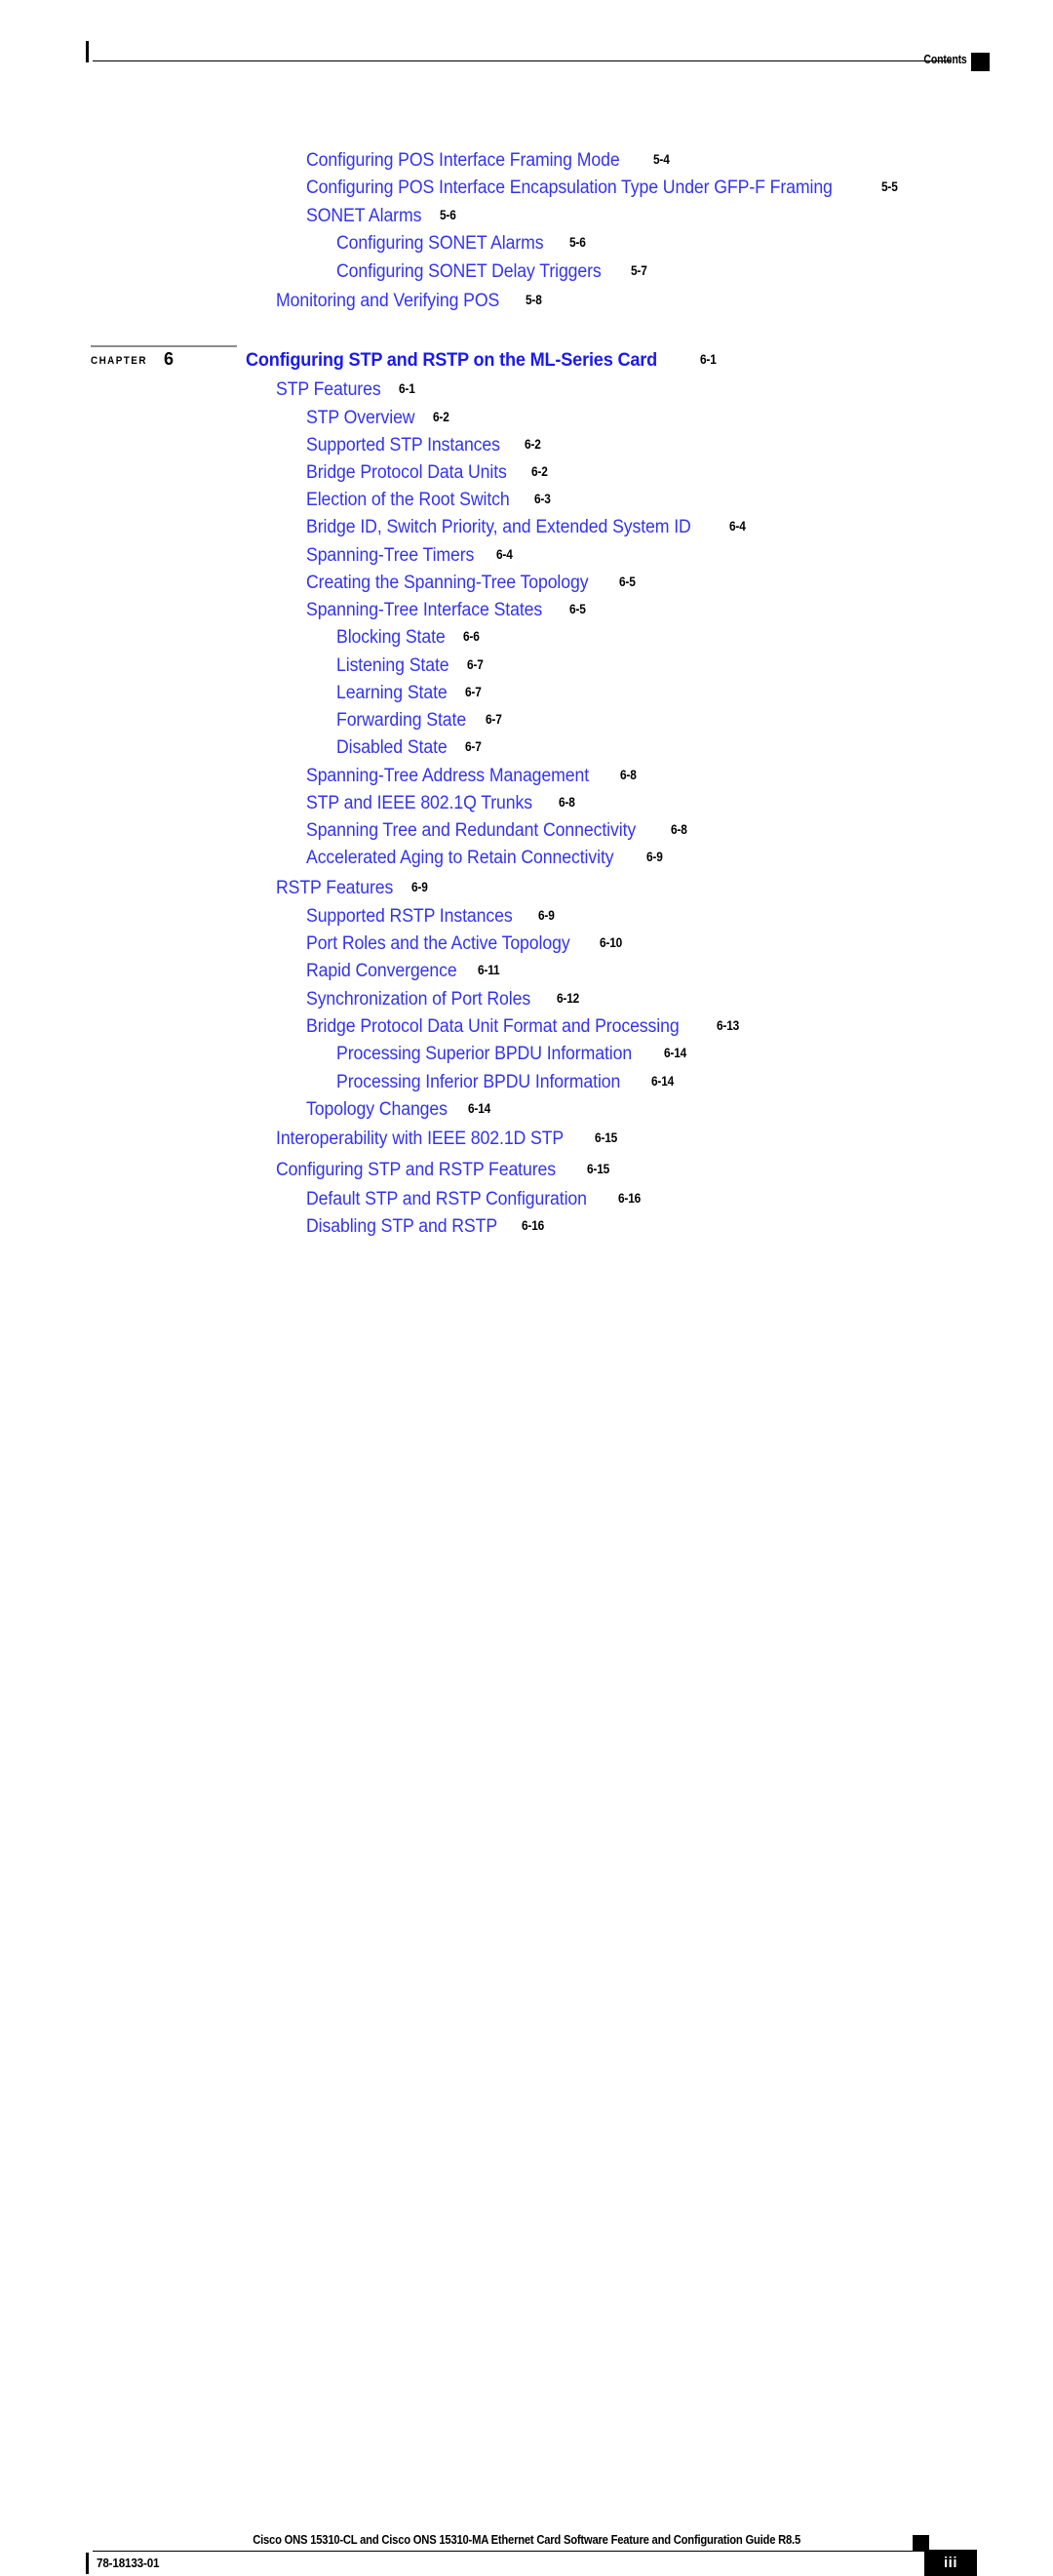 This screenshot has height=2576, width=1053. What do you see at coordinates (446, 1199) in the screenshot?
I see `toc-entry-title: Default STP and RSTP Configuration` at bounding box center [446, 1199].